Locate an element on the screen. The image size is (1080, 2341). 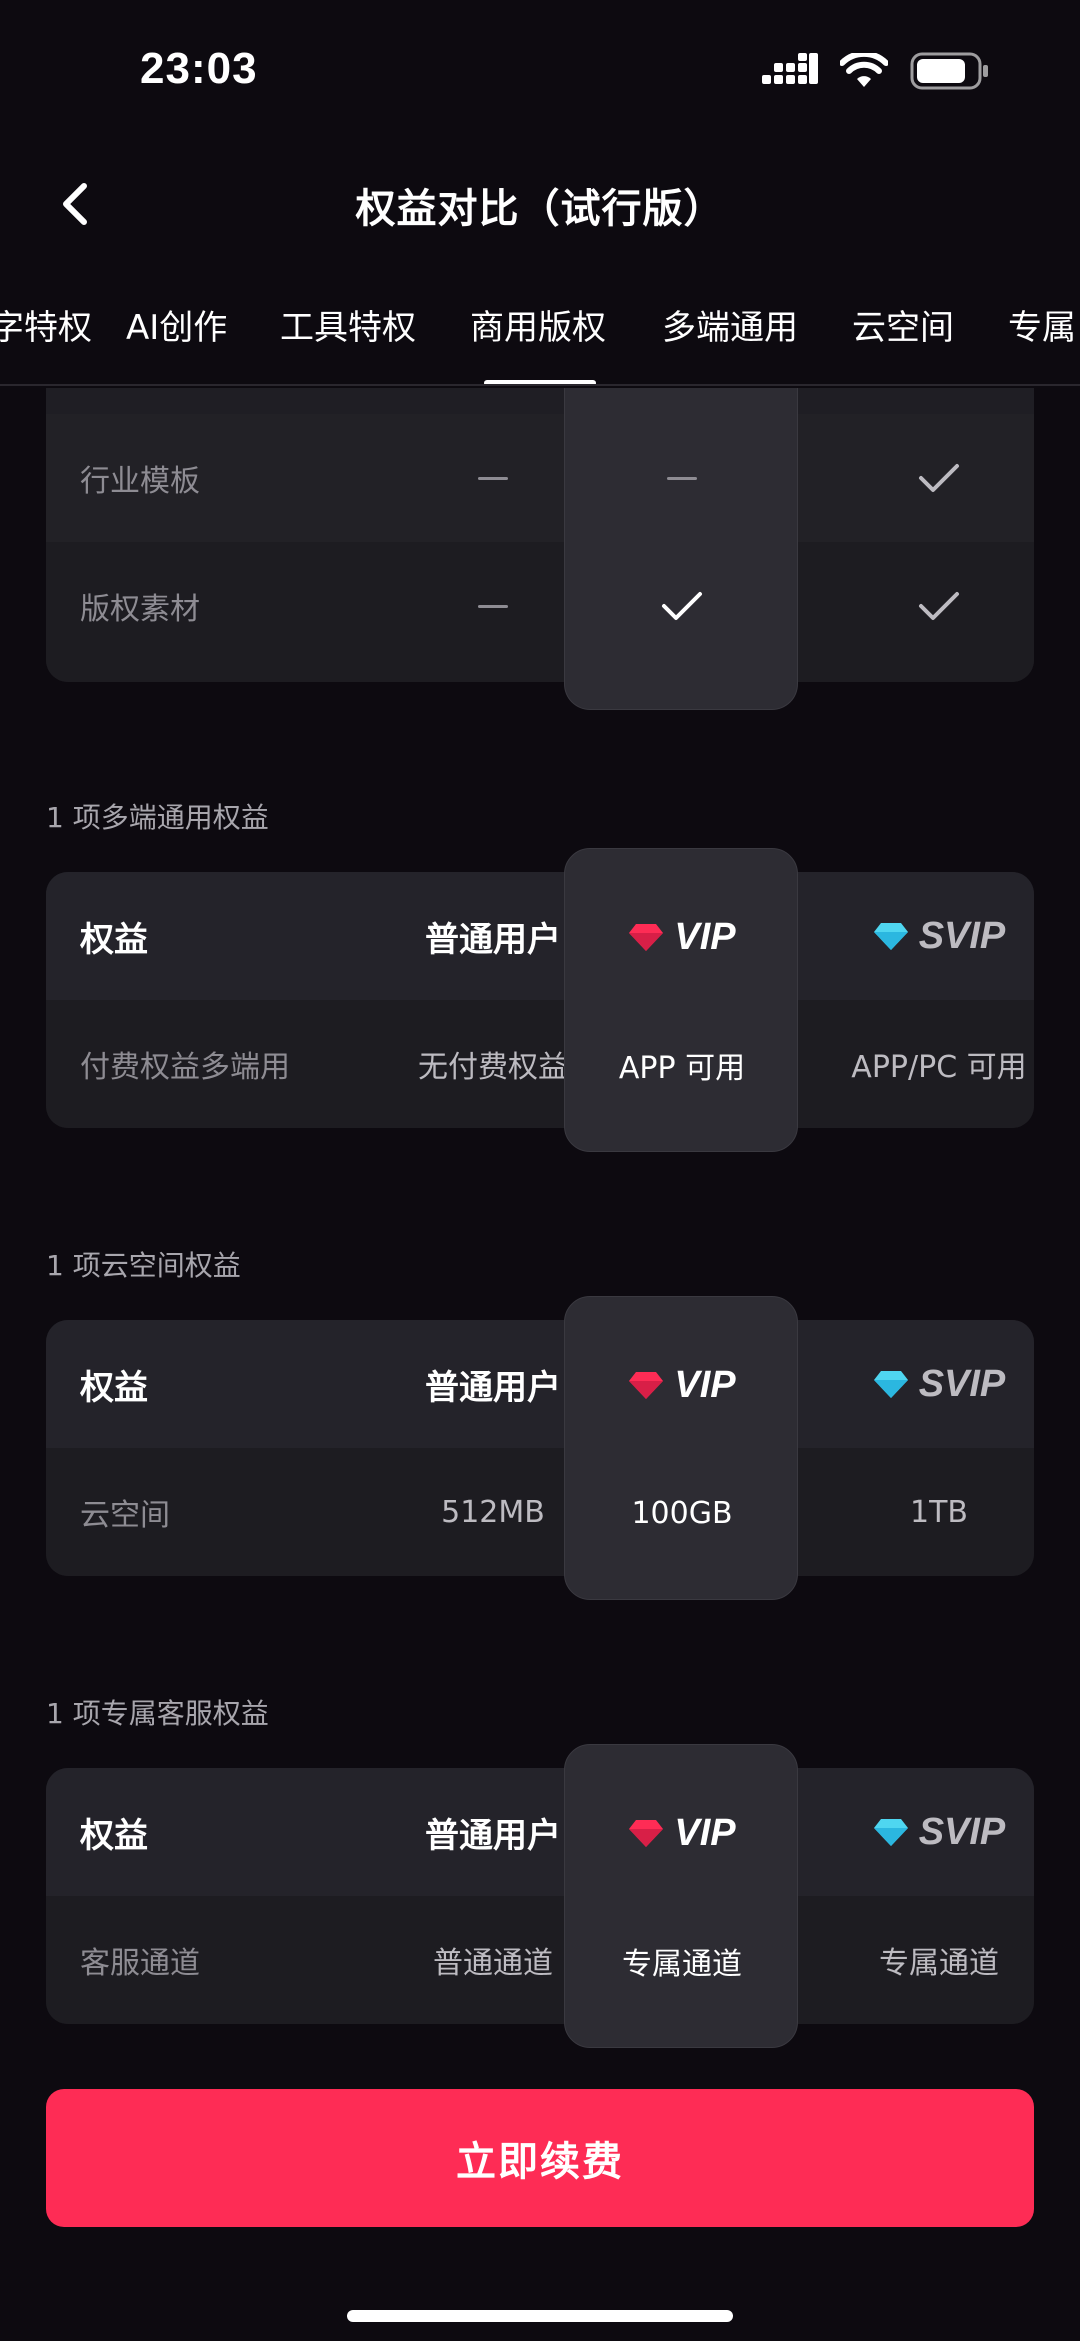
vip-column-highlight: VIP APP 可用 is located at coordinates (681, 1000).